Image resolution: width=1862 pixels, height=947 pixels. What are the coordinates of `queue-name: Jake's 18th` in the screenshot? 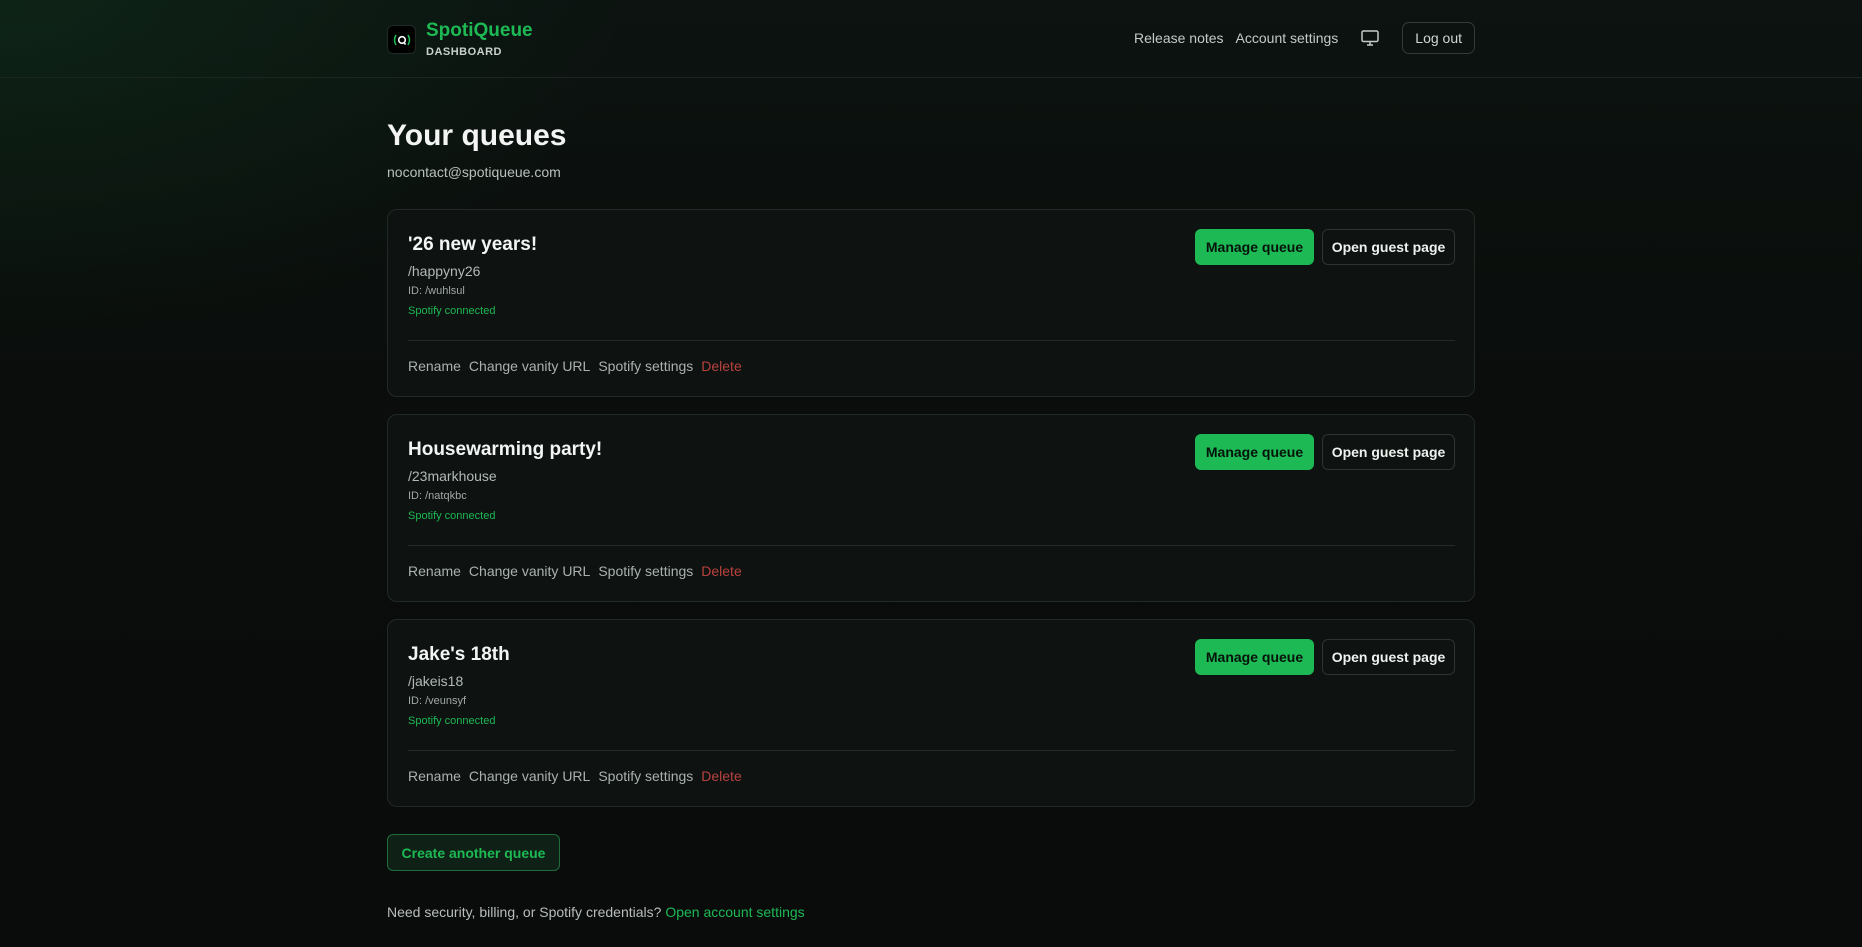 It's located at (459, 654).